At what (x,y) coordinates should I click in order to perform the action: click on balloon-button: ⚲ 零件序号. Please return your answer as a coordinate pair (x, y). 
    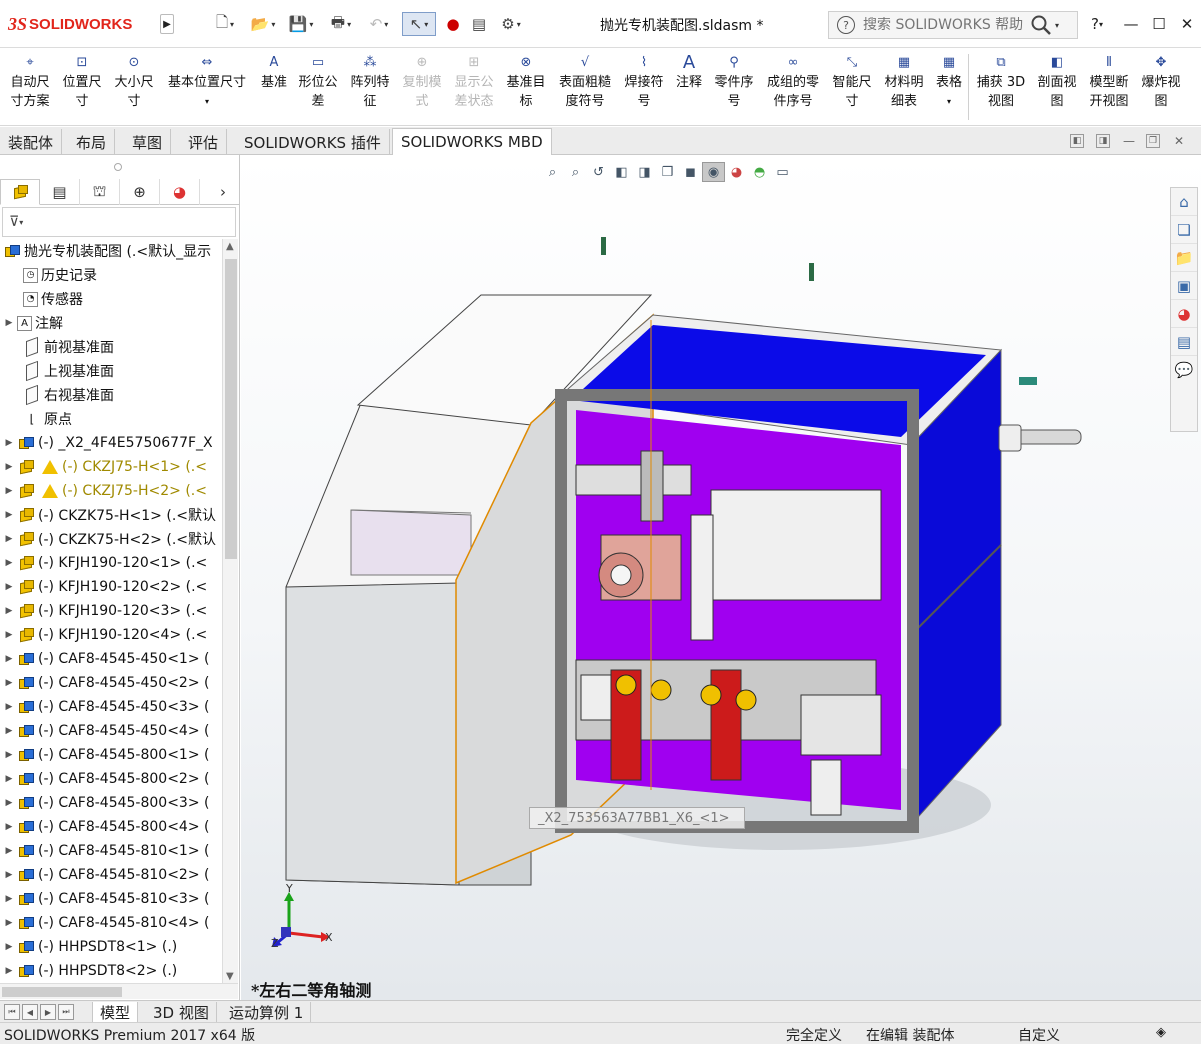
    Looking at the image, I should click on (734, 81).